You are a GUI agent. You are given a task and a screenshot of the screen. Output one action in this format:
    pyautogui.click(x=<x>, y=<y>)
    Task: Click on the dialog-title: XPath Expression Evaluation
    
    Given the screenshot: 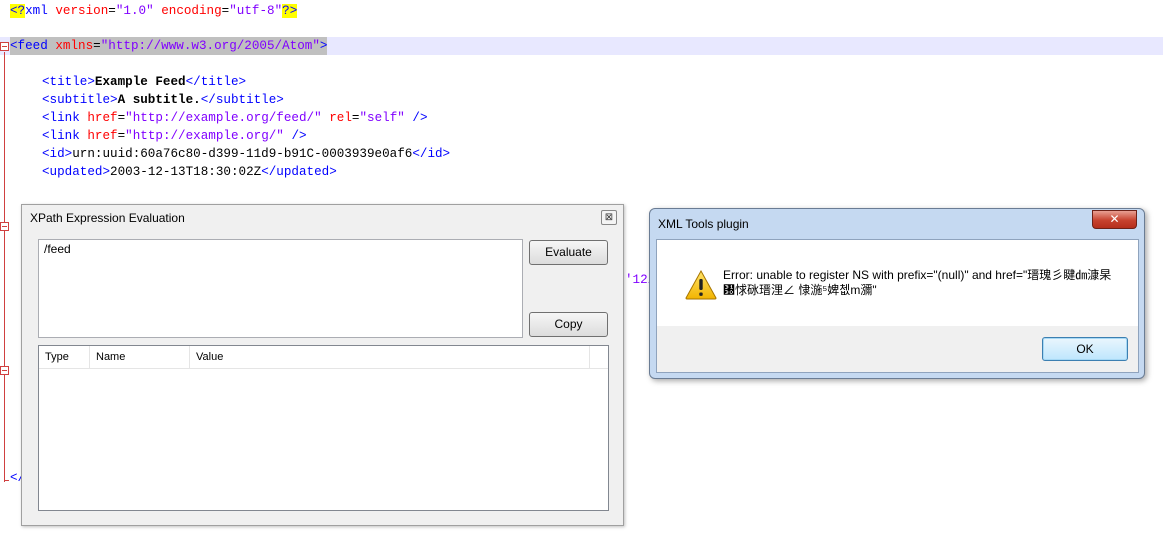 What is the action you would take?
    pyautogui.click(x=107, y=218)
    